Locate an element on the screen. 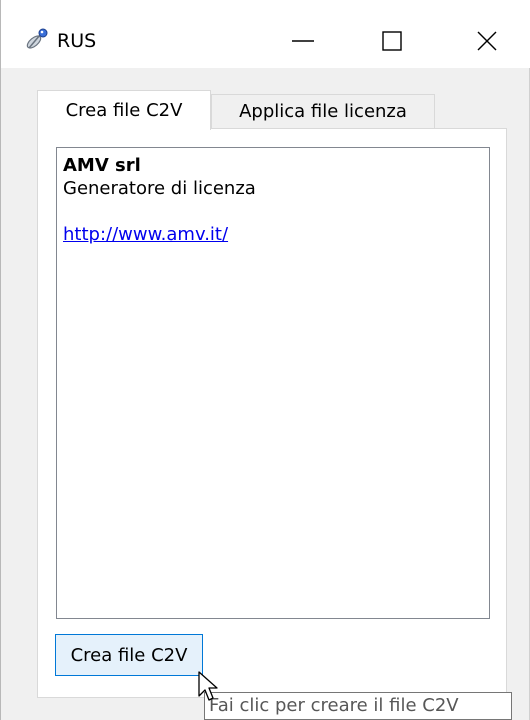 This screenshot has height=720, width=530. maximize-icon is located at coordinates (392, 41).